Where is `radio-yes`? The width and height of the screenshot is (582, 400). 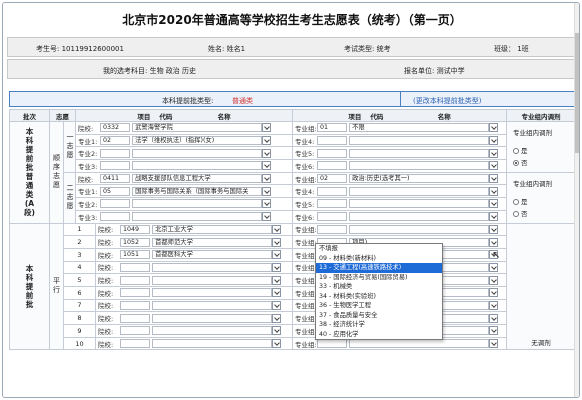 radio-yes is located at coordinates (516, 150).